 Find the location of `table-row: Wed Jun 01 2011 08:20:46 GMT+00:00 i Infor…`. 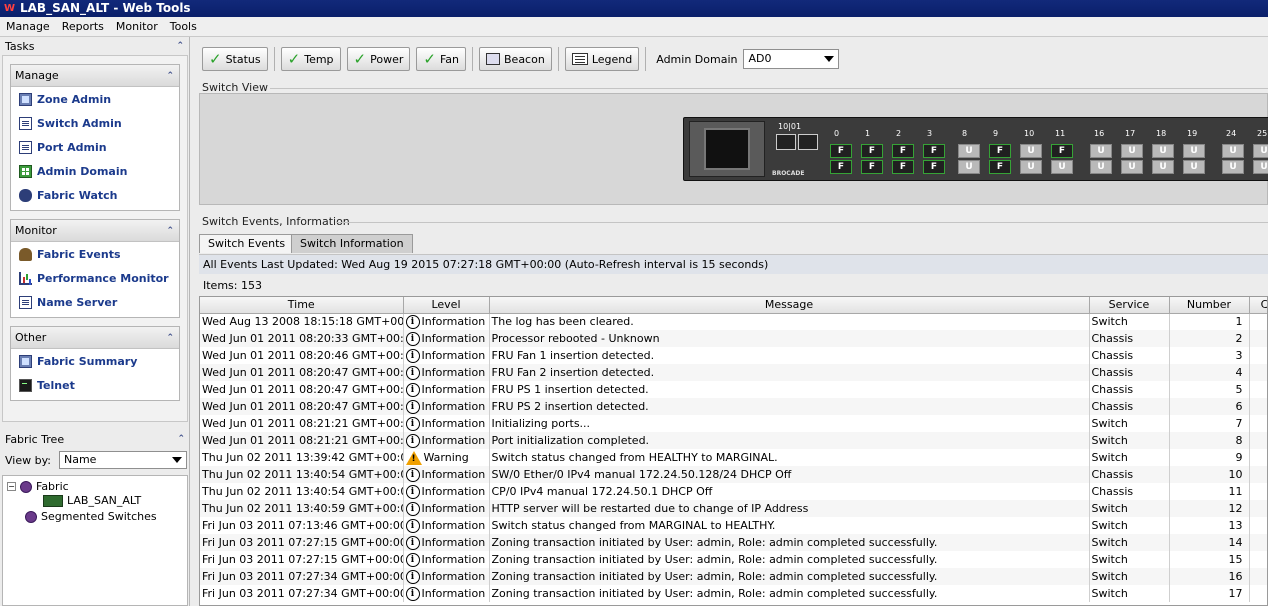

table-row: Wed Jun 01 2011 08:20:46 GMT+00:00 i Infor… is located at coordinates (733, 355).